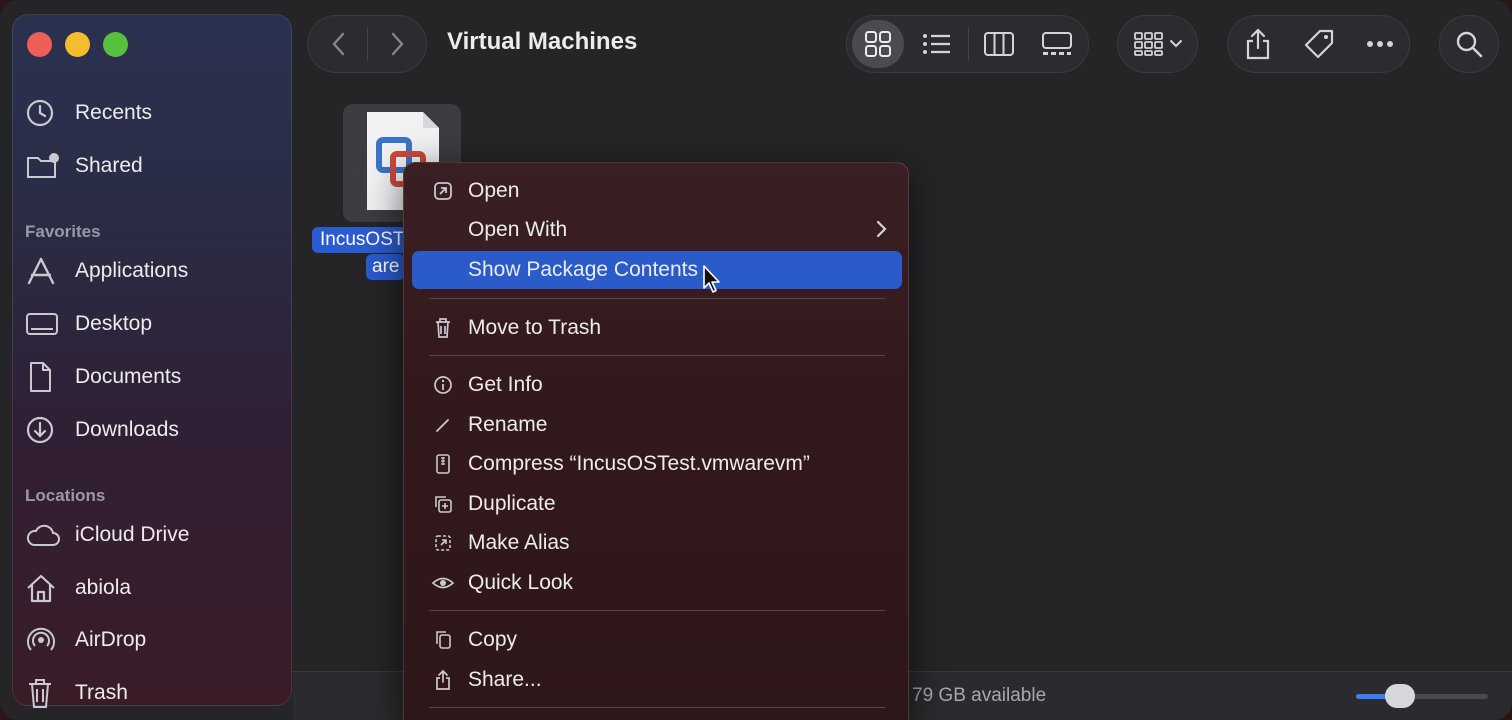 The image size is (1512, 720). Describe the element at coordinates (85, 640) in the screenshot. I see `sidebar-item-airdrop: AirDrop` at that location.